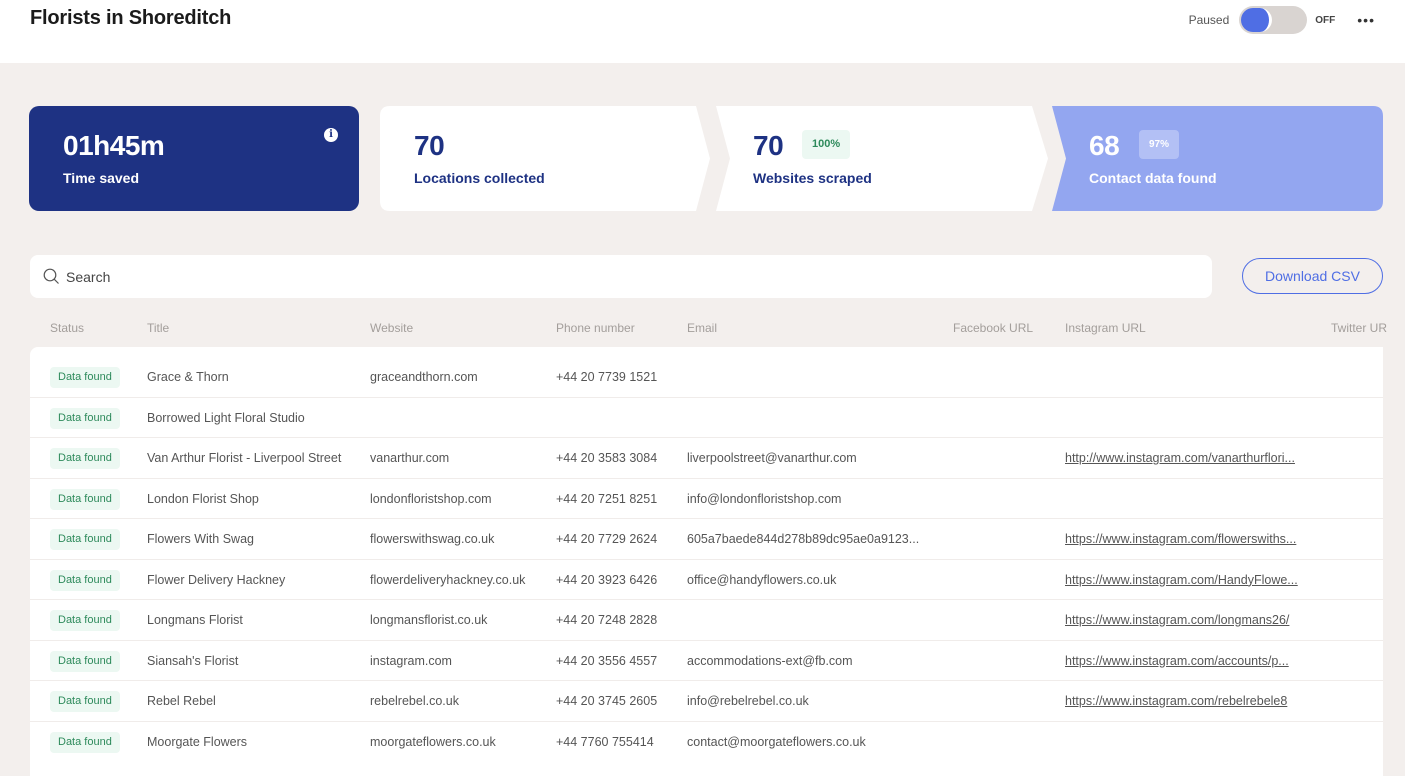 The height and width of the screenshot is (776, 1405). Describe the element at coordinates (216, 579) in the screenshot. I see `title-cell: Flower Delivery Hackney` at that location.